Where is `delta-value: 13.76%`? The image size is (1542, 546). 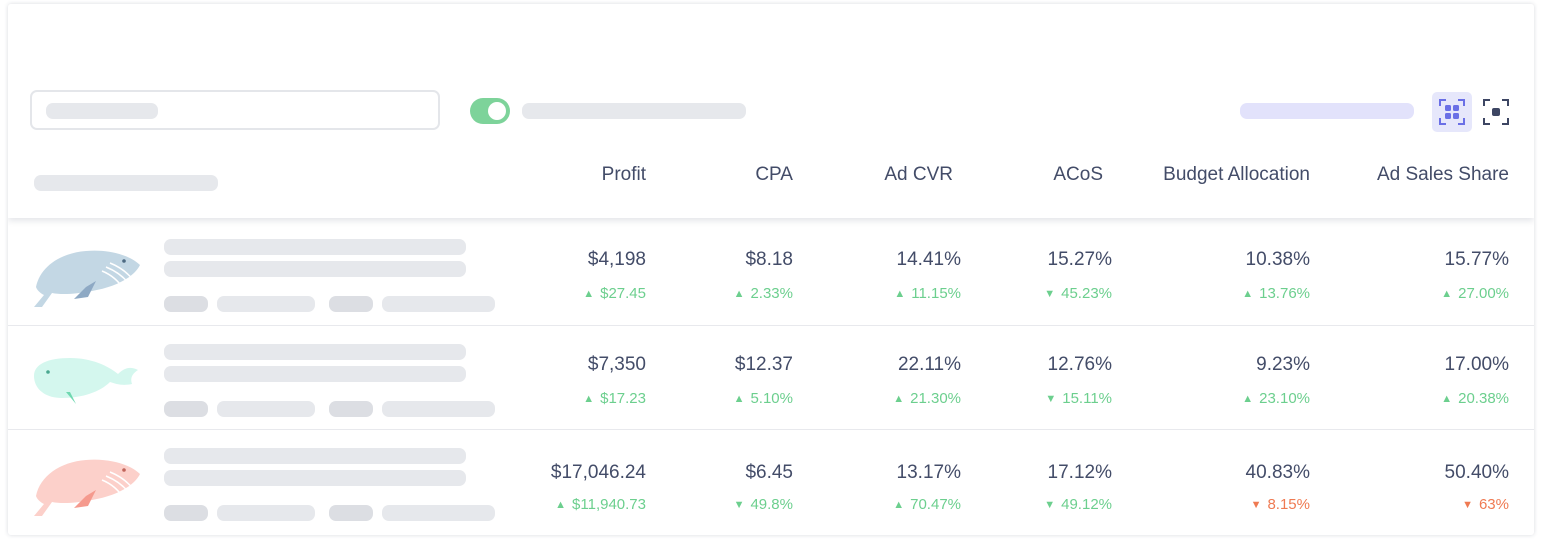
delta-value: 13.76% is located at coordinates (1284, 293).